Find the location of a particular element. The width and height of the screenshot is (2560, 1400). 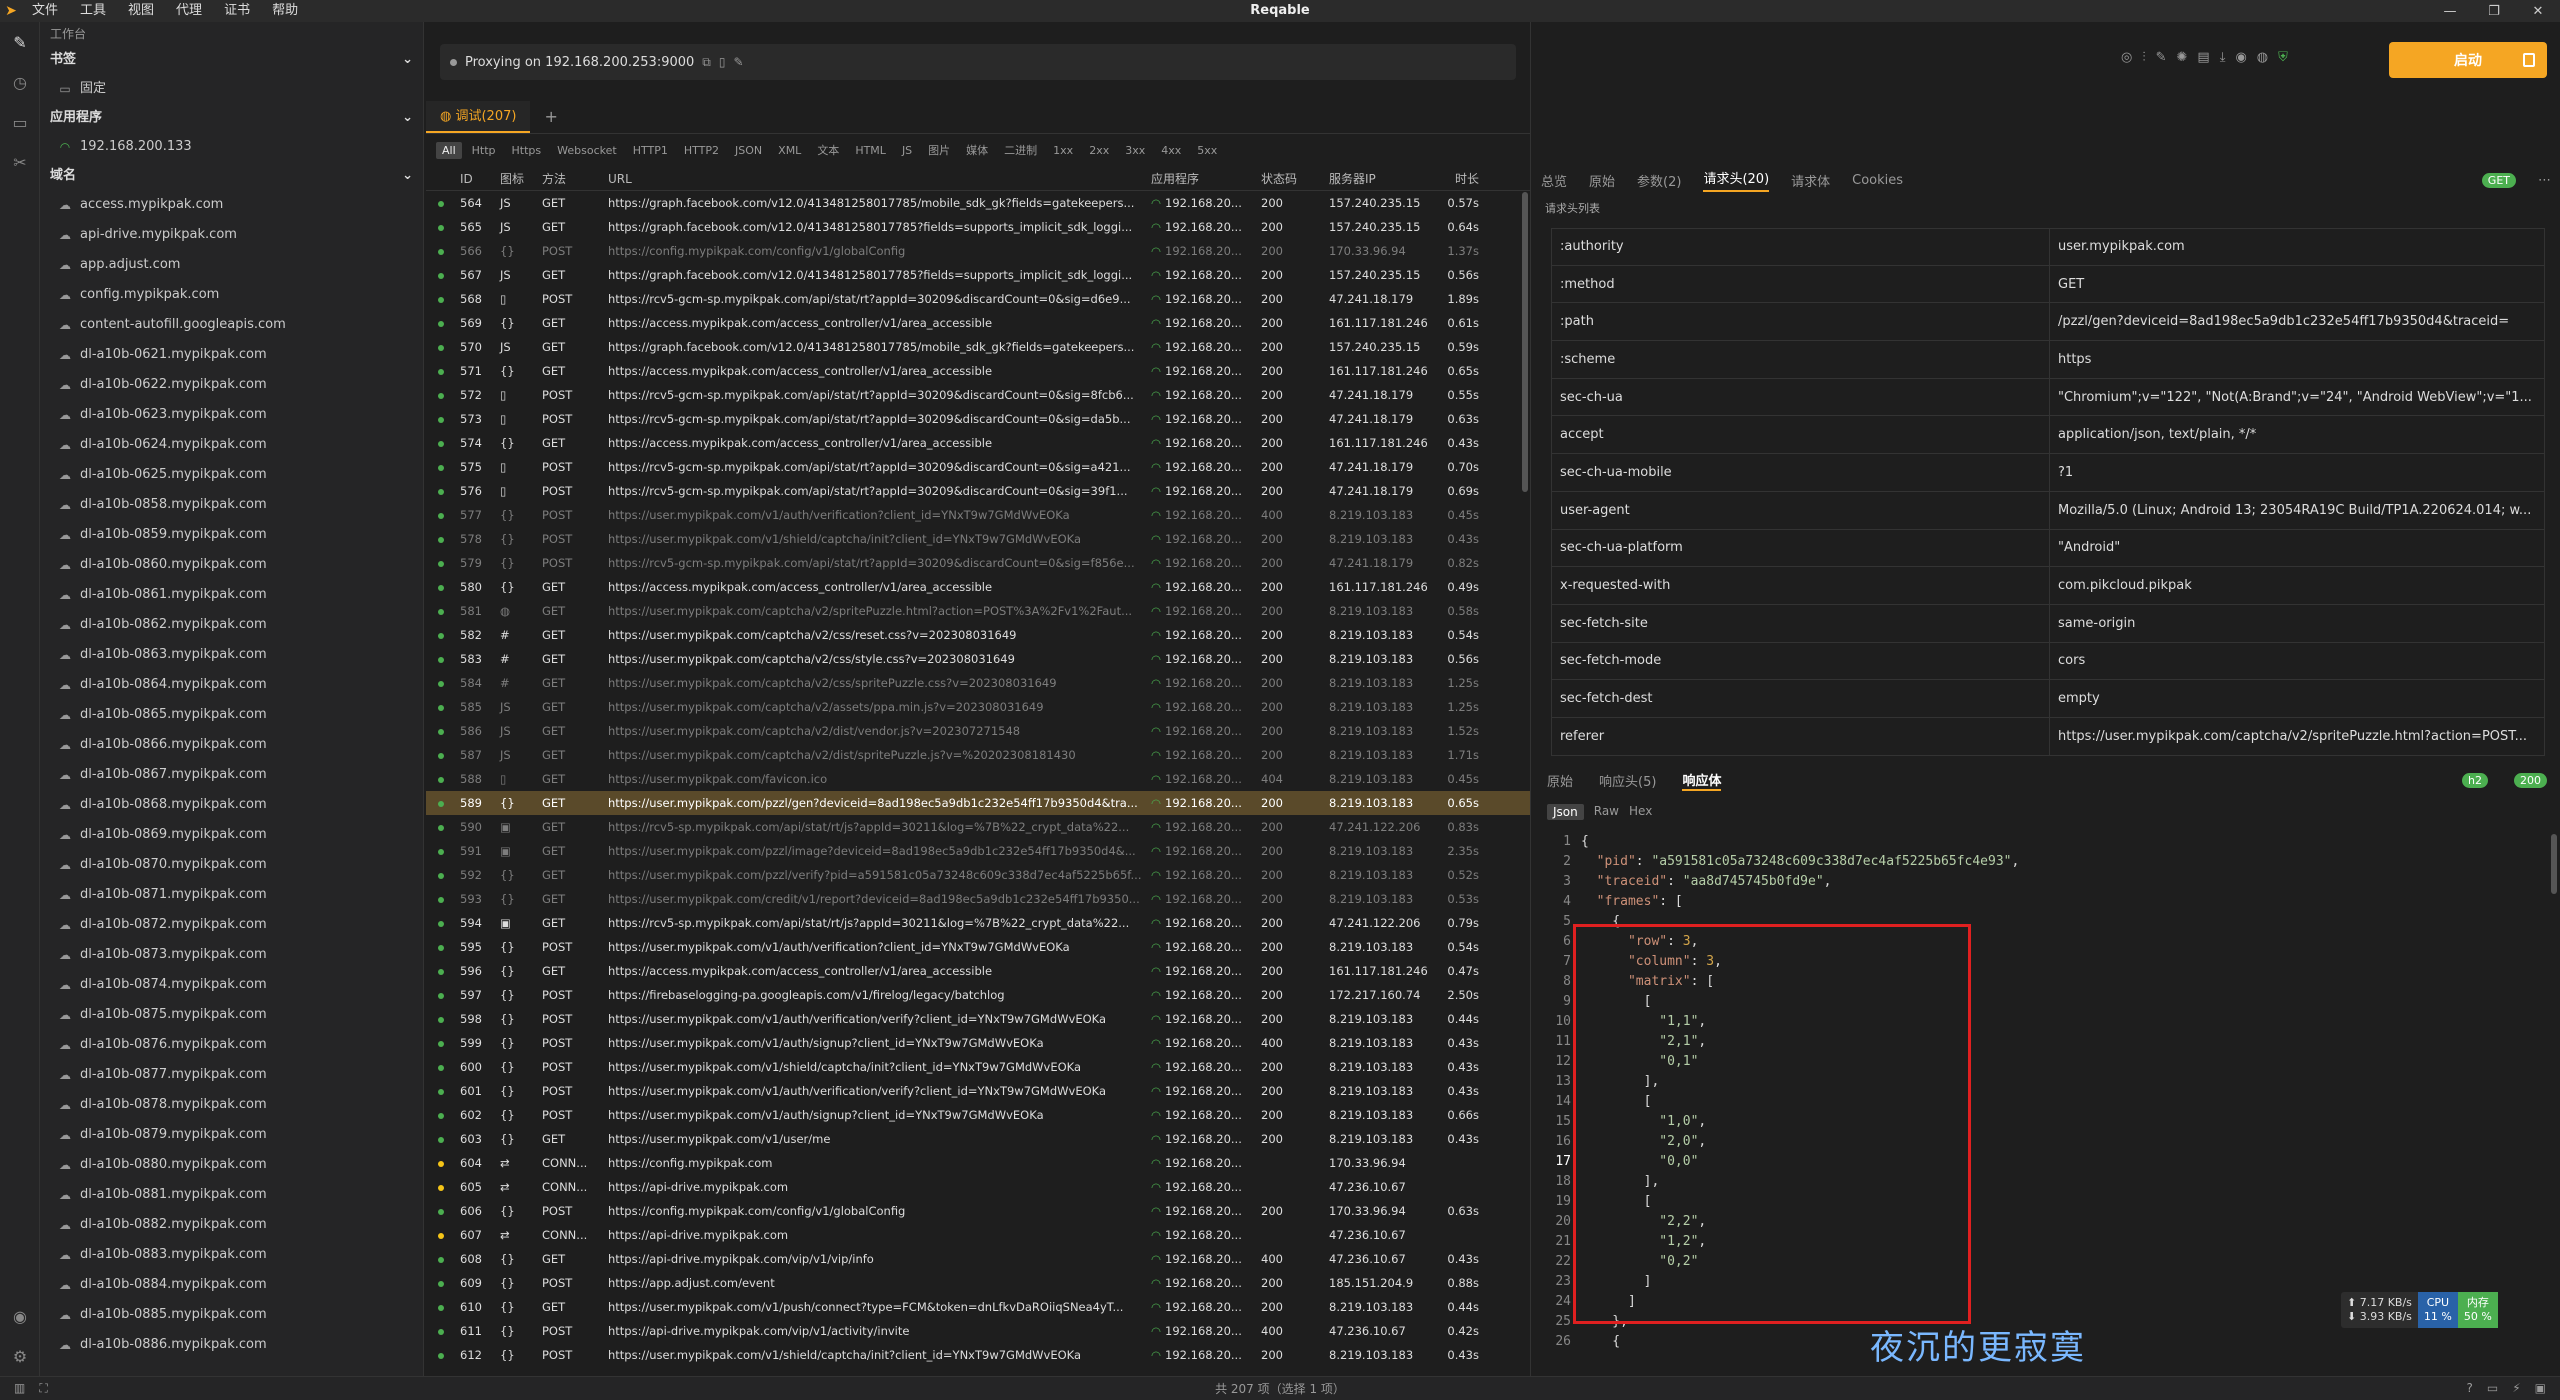

sidebar-item-domain: ☁ dl-a10b-0860.mypikpak.com is located at coordinates (231, 565).